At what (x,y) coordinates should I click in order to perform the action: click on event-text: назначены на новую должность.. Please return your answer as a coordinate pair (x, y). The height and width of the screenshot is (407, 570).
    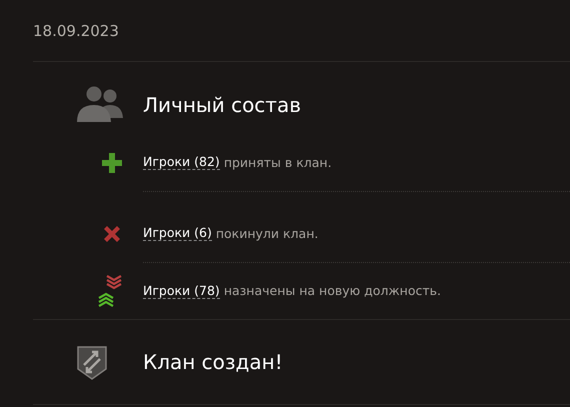
    Looking at the image, I should click on (332, 290).